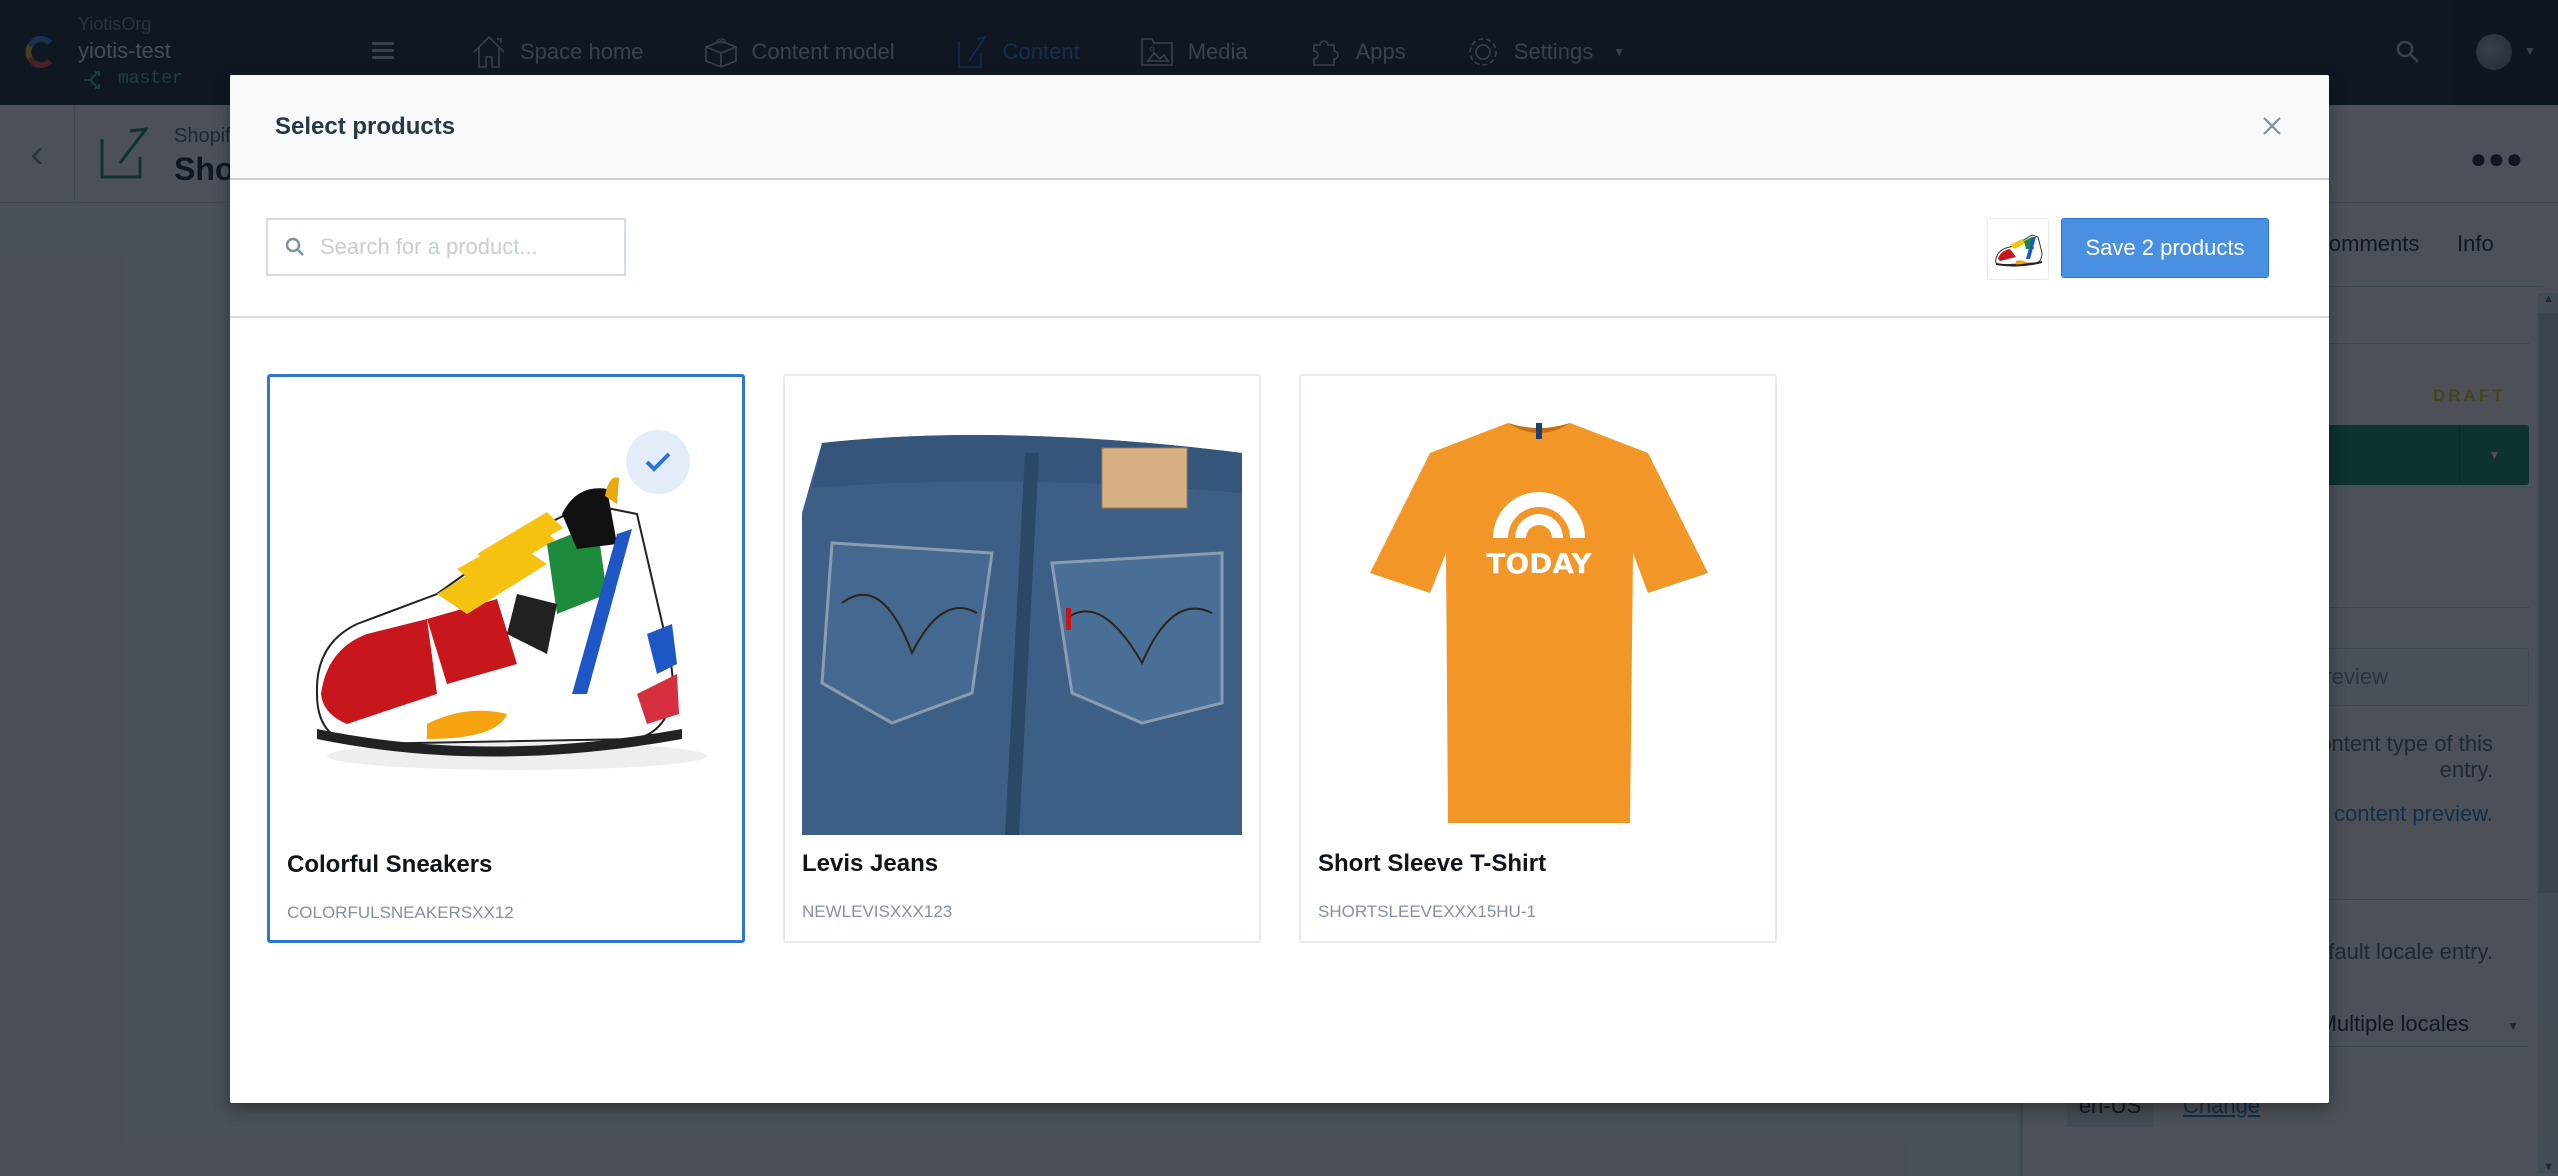 The height and width of the screenshot is (1176, 2558). What do you see at coordinates (294, 246) in the screenshot?
I see `search-icon` at bounding box center [294, 246].